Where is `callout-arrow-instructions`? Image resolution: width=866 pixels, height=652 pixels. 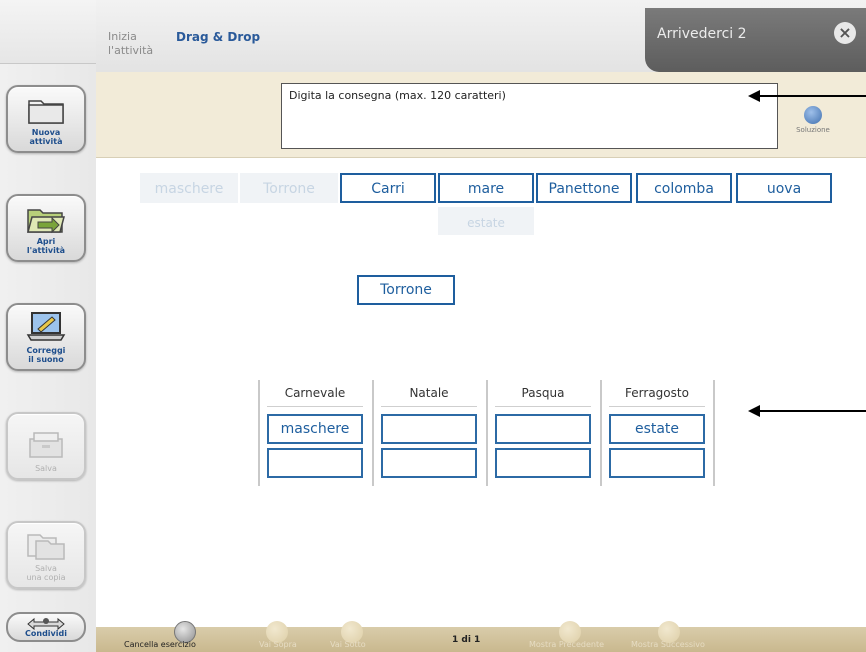 callout-arrow-instructions is located at coordinates (807, 96).